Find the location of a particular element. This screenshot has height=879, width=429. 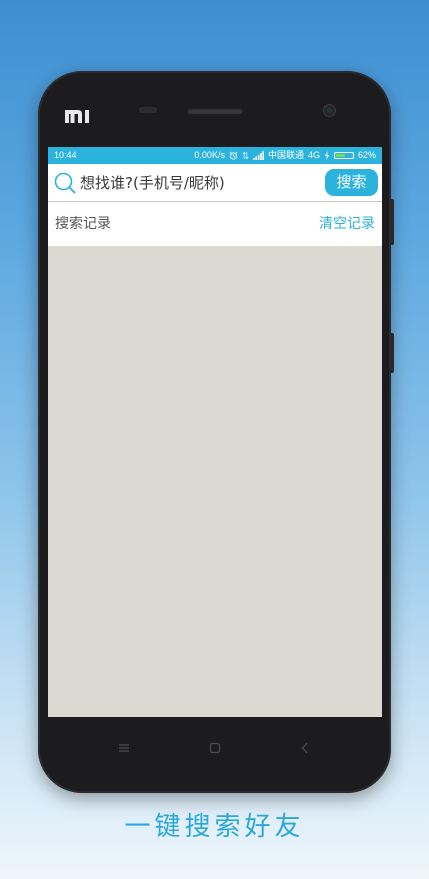

battery-icon is located at coordinates (343, 155).